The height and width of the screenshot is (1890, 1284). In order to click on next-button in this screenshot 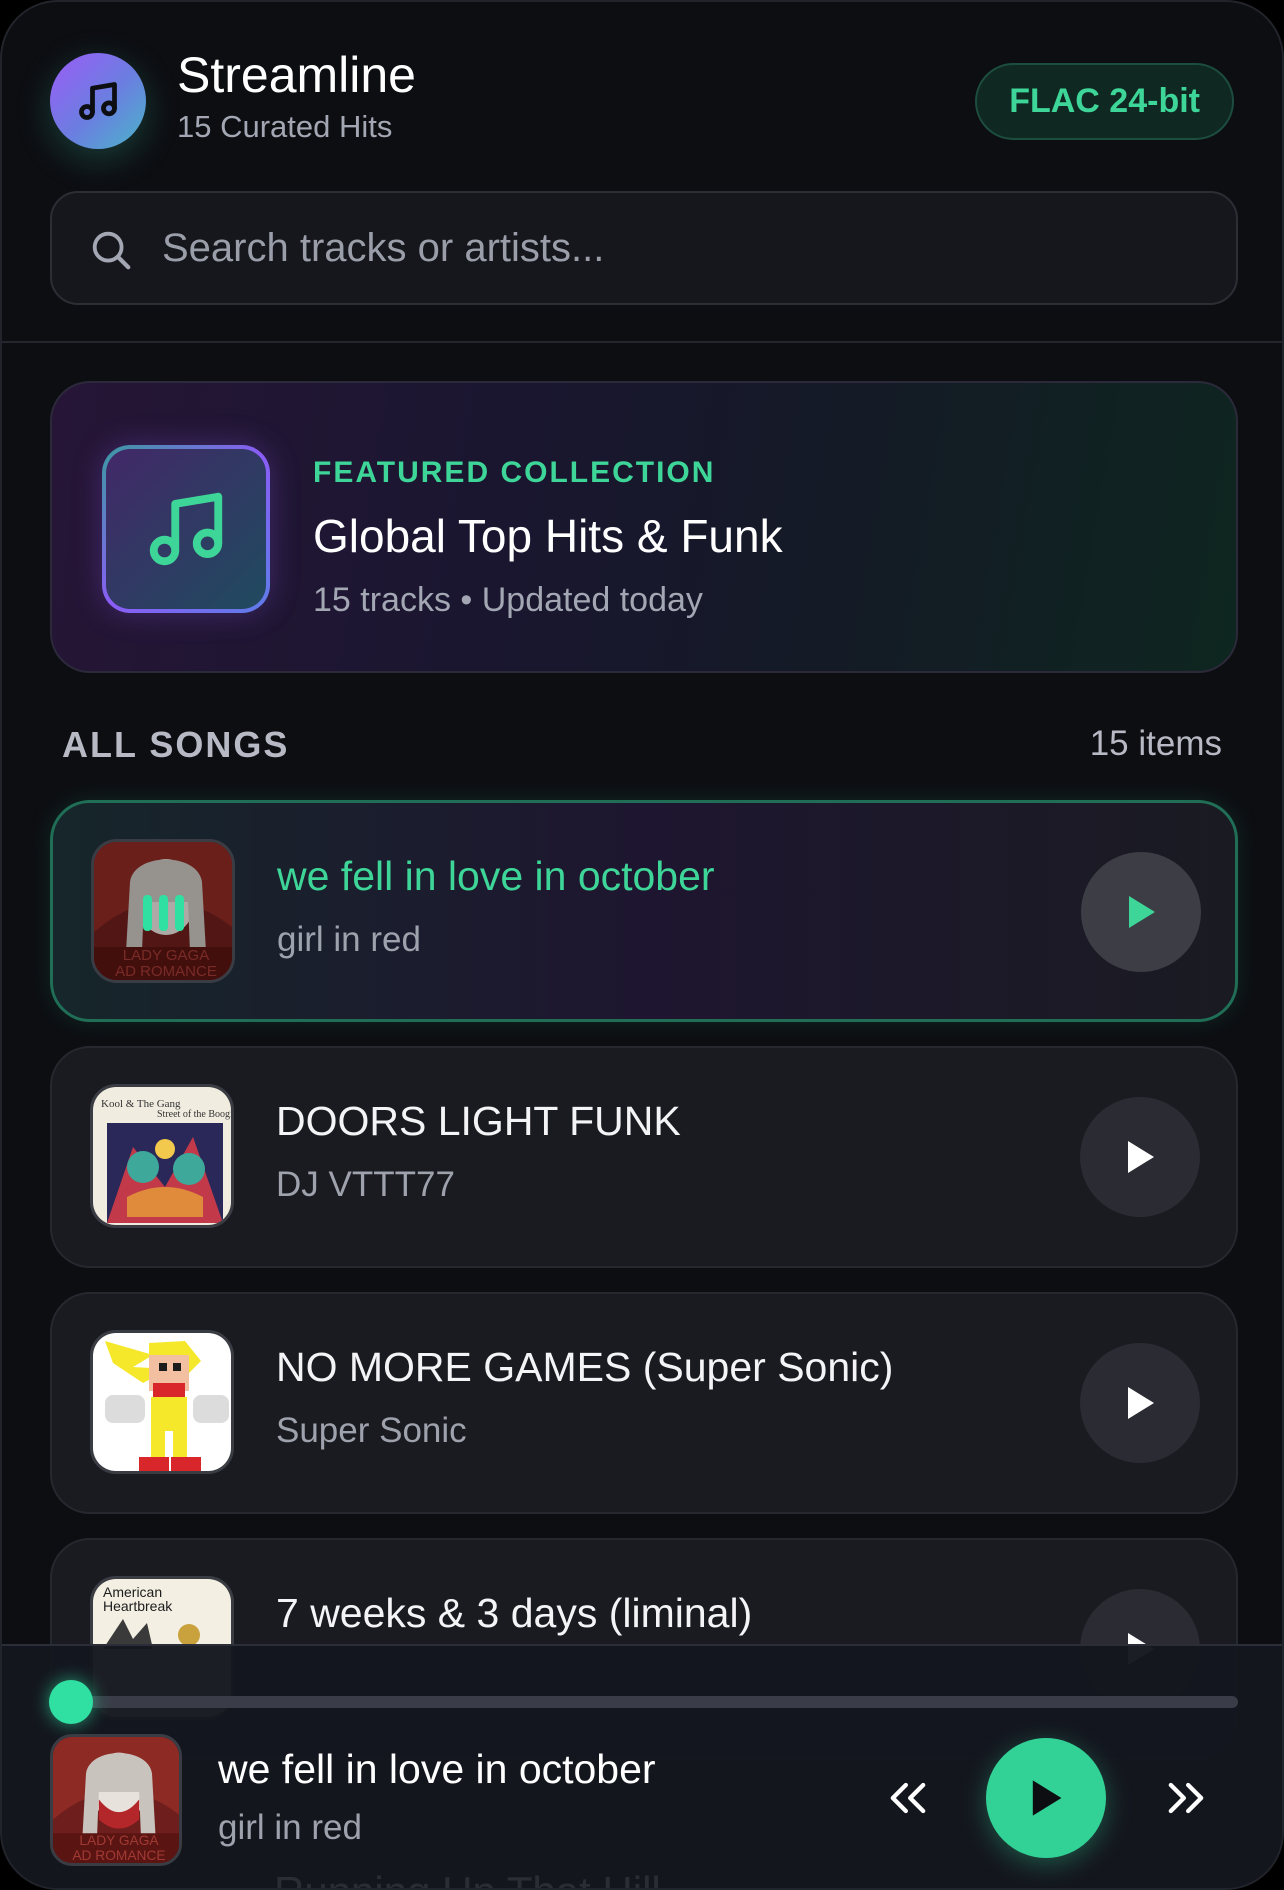, I will do `click(1186, 1798)`.